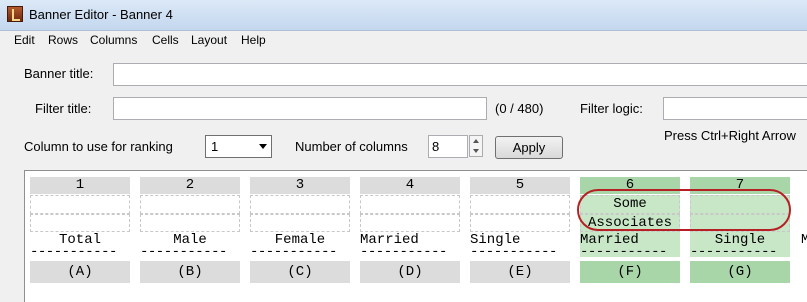  Describe the element at coordinates (730, 135) in the screenshot. I see `hint-text: Press Ctrl+Right Arrow` at that location.